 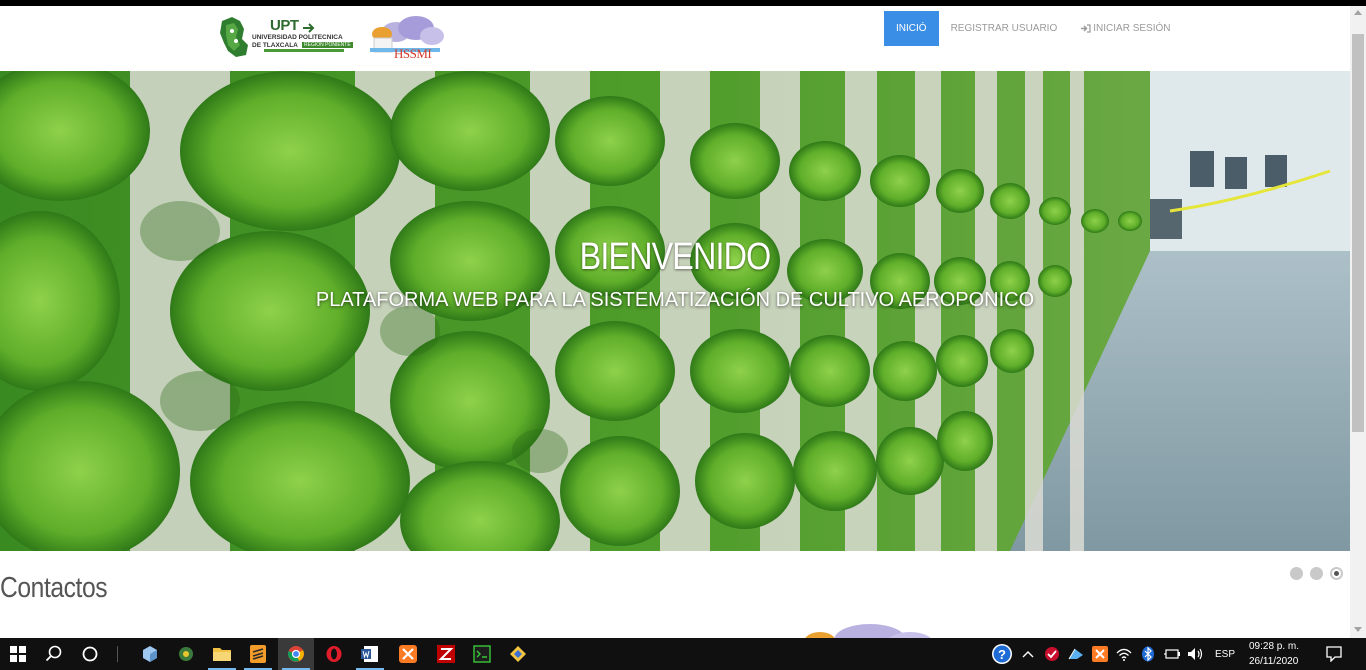 I want to click on word-icon, so click(x=369, y=654).